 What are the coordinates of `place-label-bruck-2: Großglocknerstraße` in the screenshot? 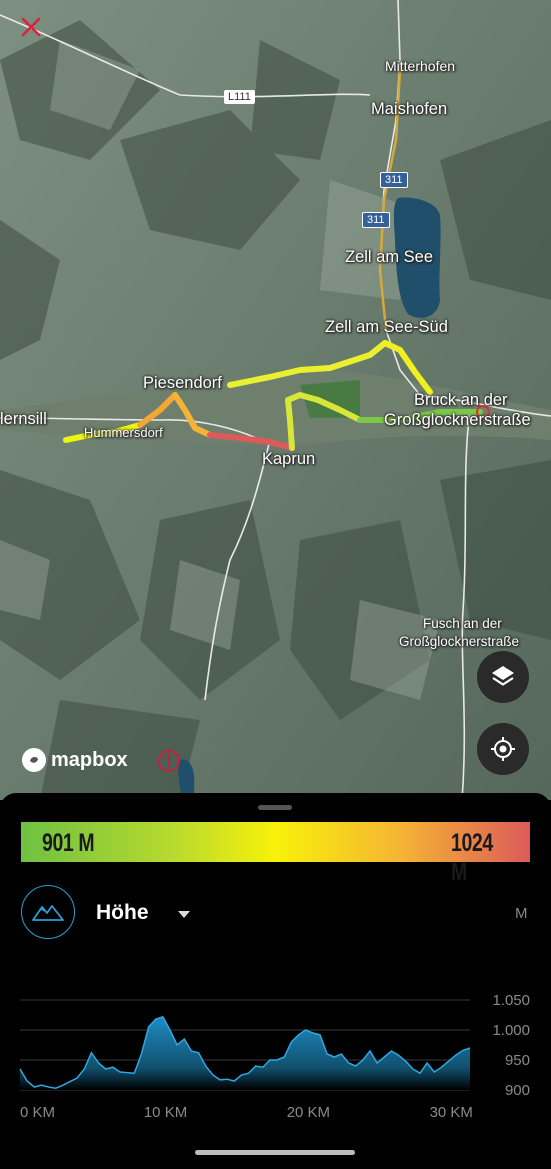 It's located at (457, 420).